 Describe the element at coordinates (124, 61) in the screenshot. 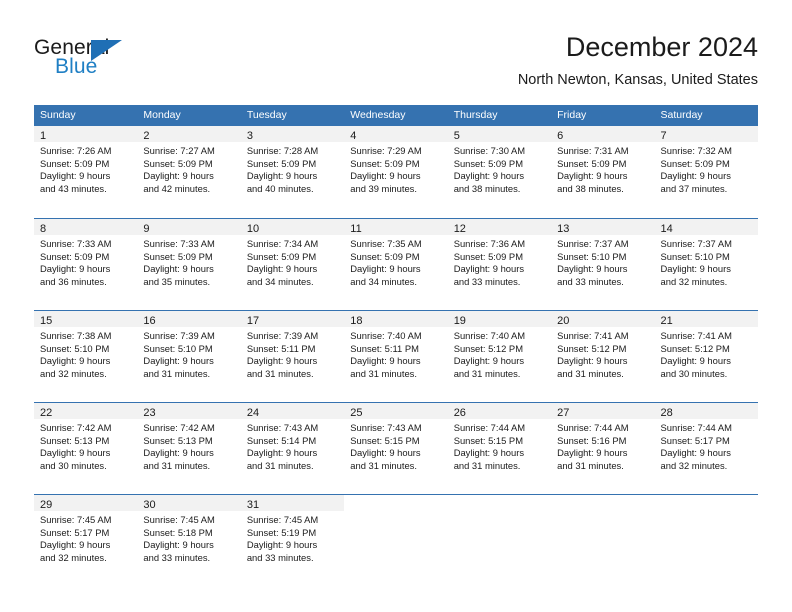

I see `general-blue-logo: General Blue` at that location.